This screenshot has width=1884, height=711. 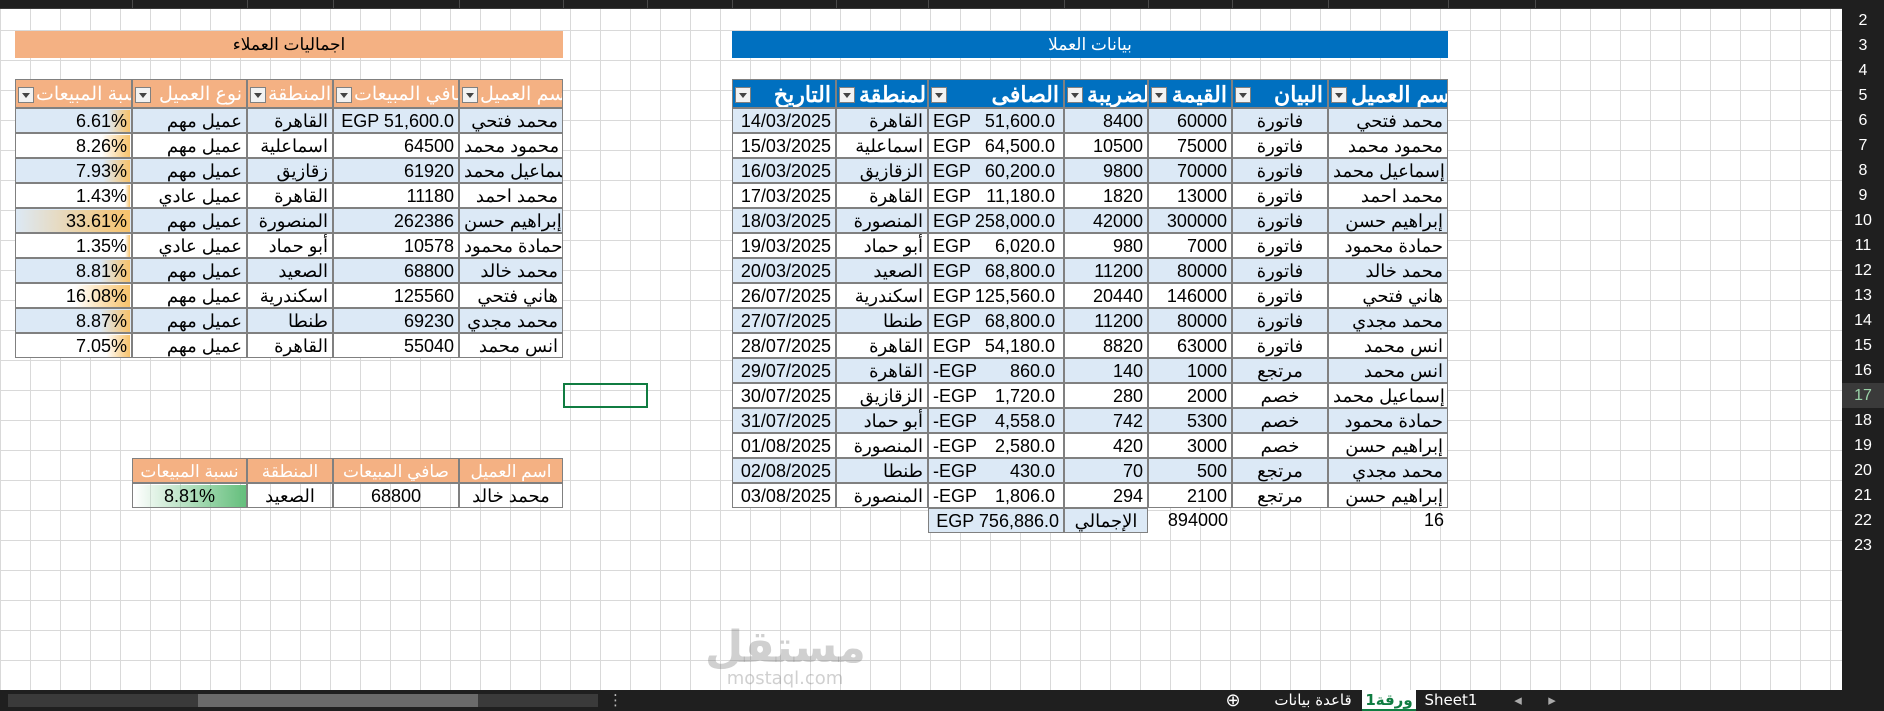 I want to click on left-header-cell: نسبة المبيعات, so click(x=73, y=93).